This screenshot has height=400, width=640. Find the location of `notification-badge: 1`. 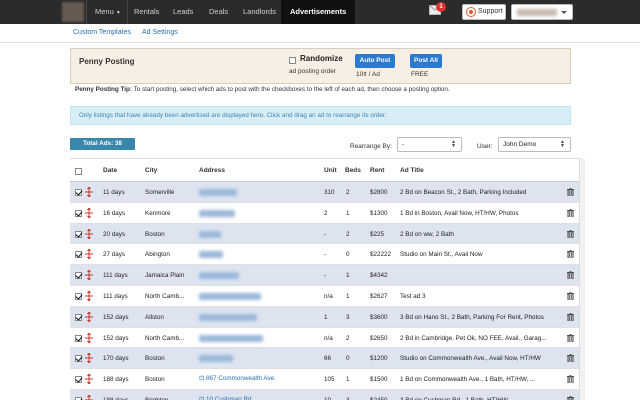

notification-badge: 1 is located at coordinates (441, 7).